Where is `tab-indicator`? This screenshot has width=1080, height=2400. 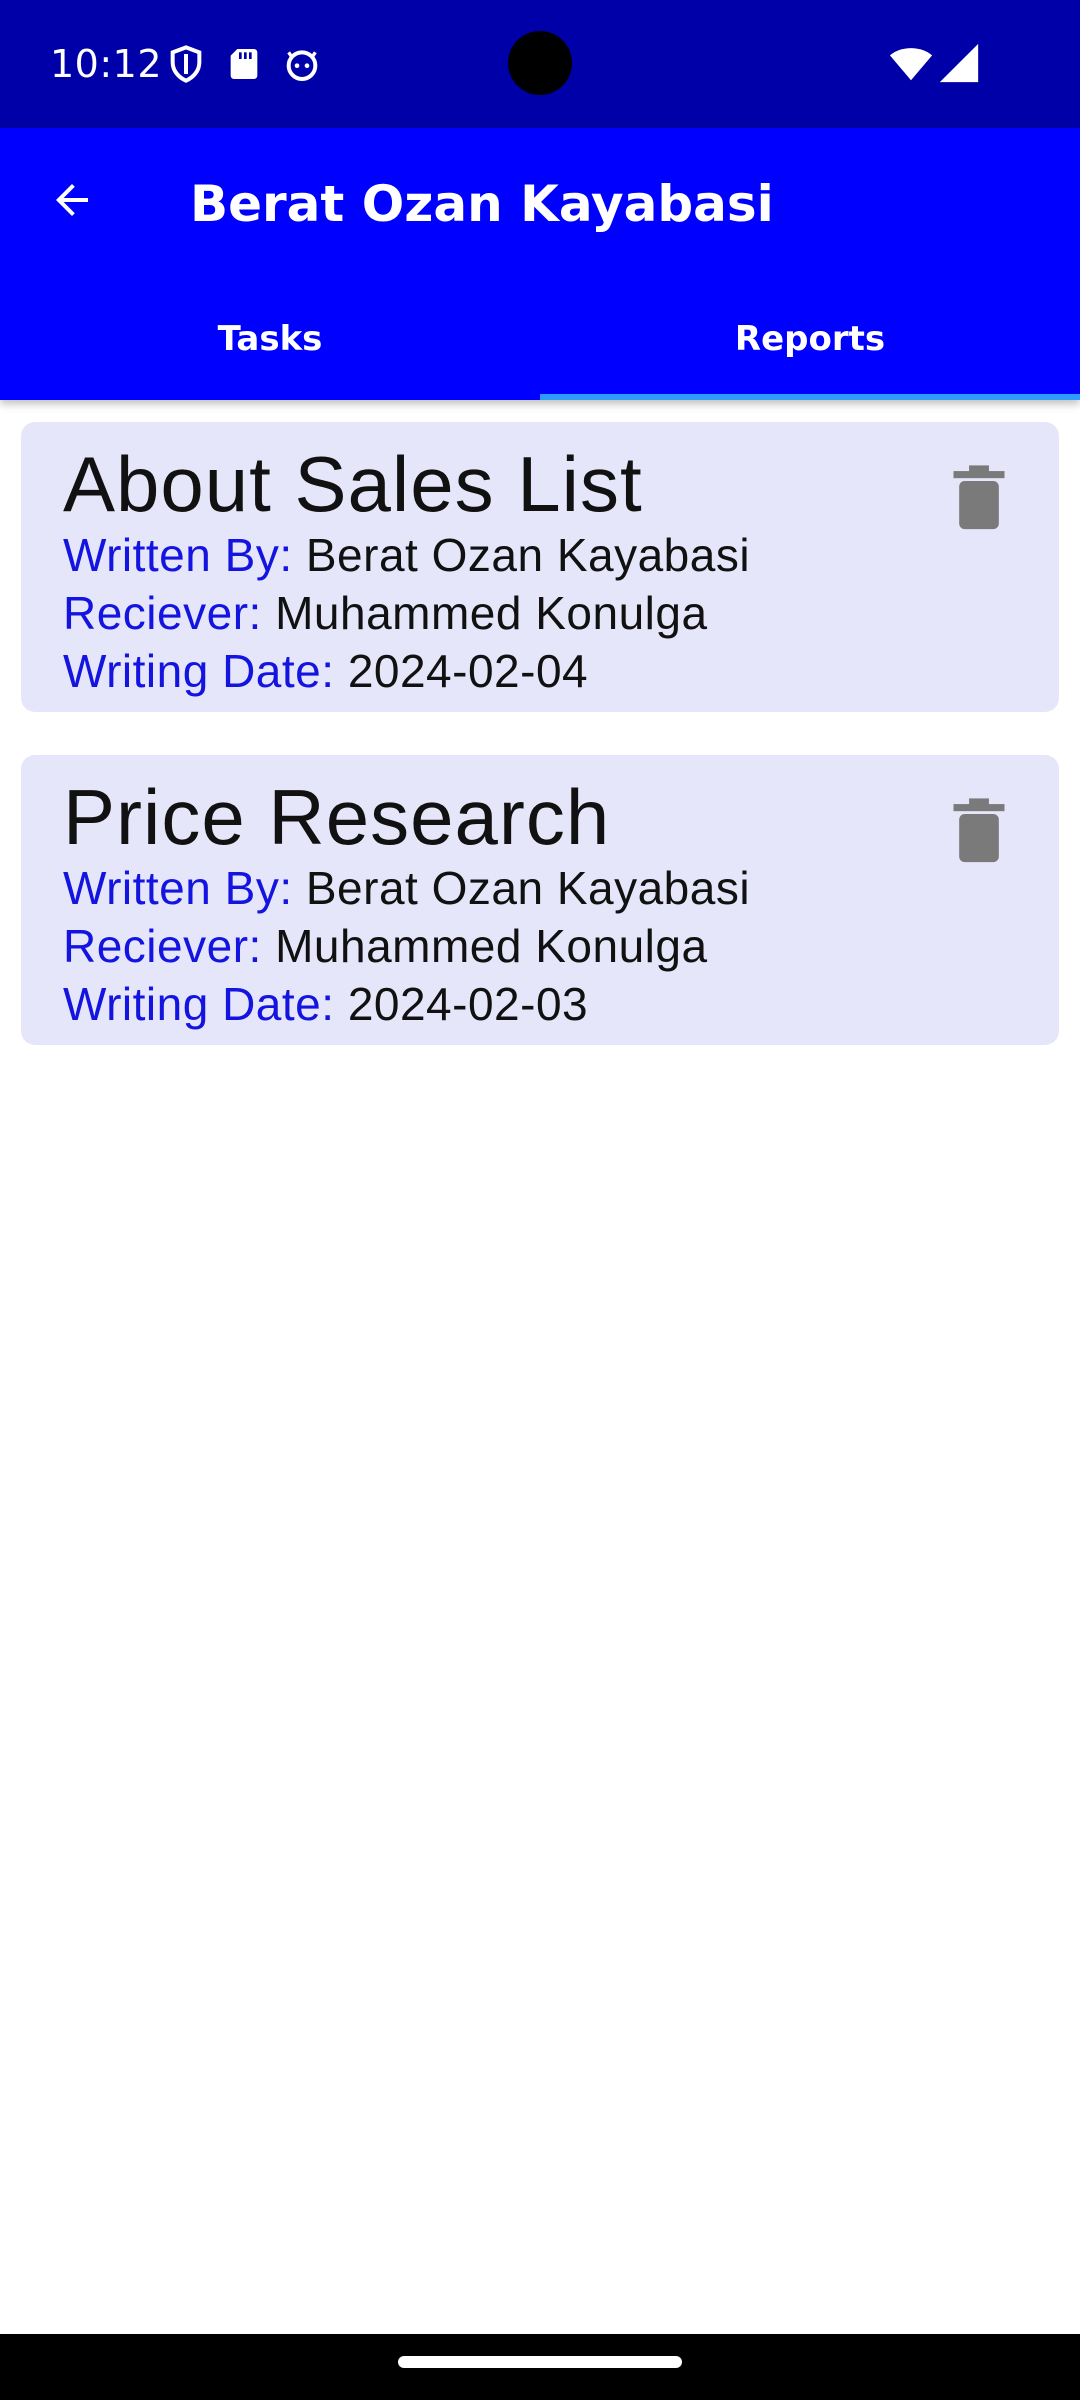
tab-indicator is located at coordinates (810, 397).